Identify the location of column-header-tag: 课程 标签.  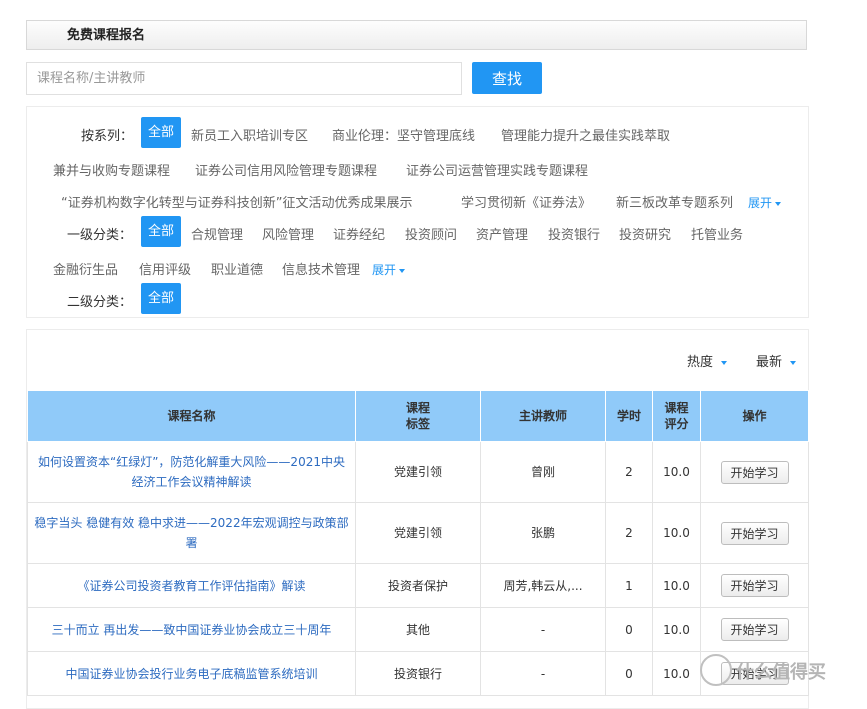
(418, 416).